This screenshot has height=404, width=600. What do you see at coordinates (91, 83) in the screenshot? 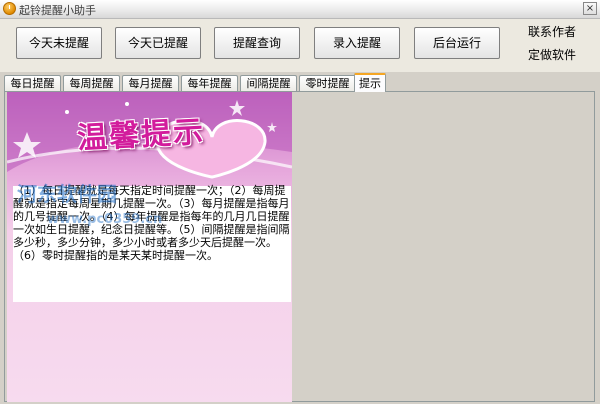
I see `tab-weekly: 每周提醒` at bounding box center [91, 83].